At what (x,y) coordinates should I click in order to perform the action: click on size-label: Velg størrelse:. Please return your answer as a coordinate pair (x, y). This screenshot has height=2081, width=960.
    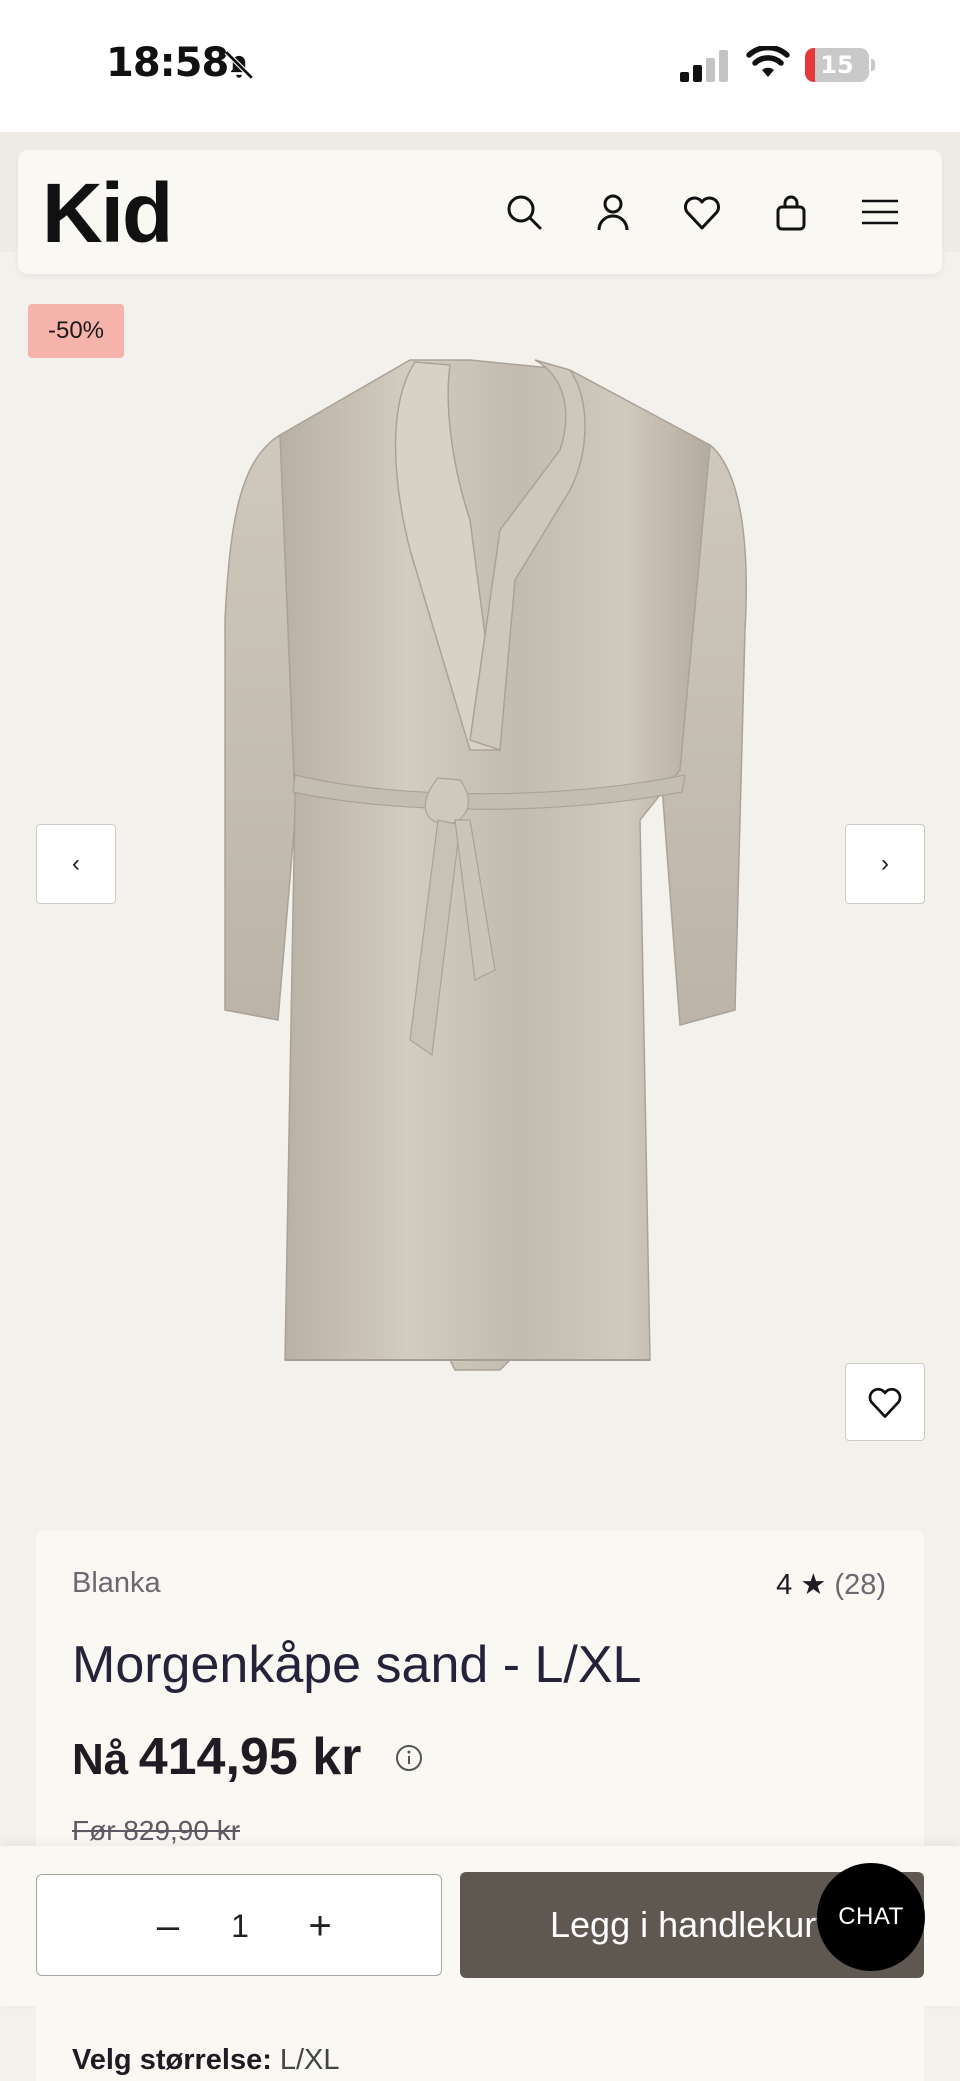
    Looking at the image, I should click on (172, 2060).